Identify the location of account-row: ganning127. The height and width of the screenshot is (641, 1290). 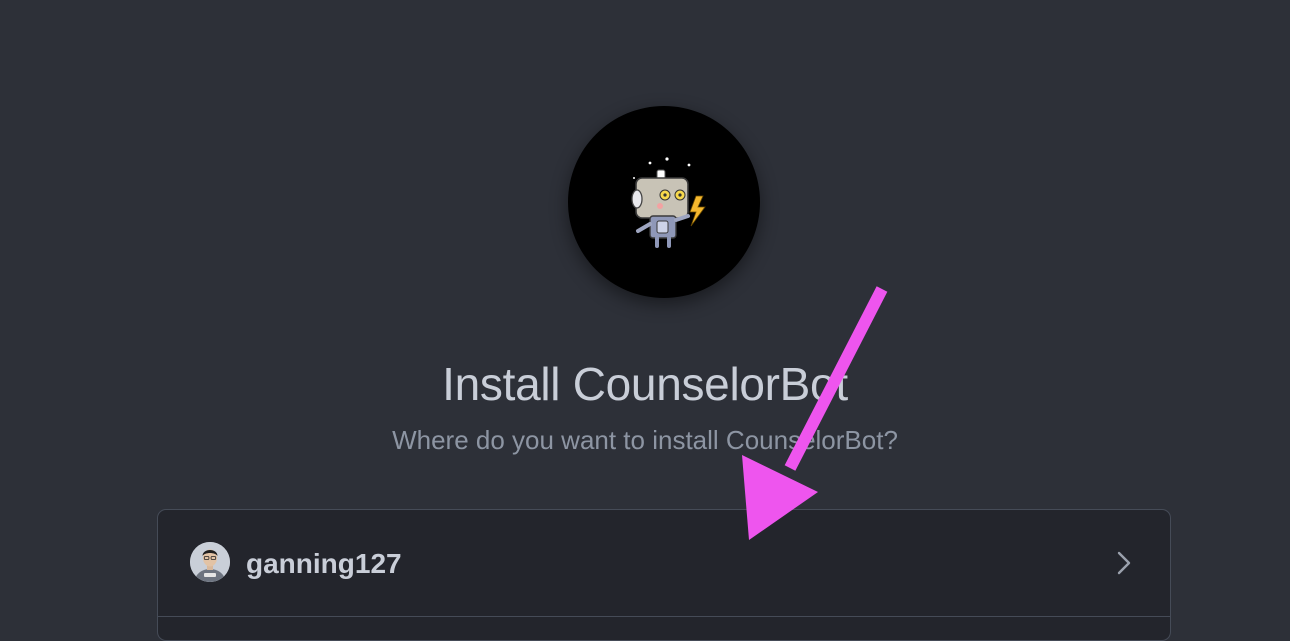
(664, 563).